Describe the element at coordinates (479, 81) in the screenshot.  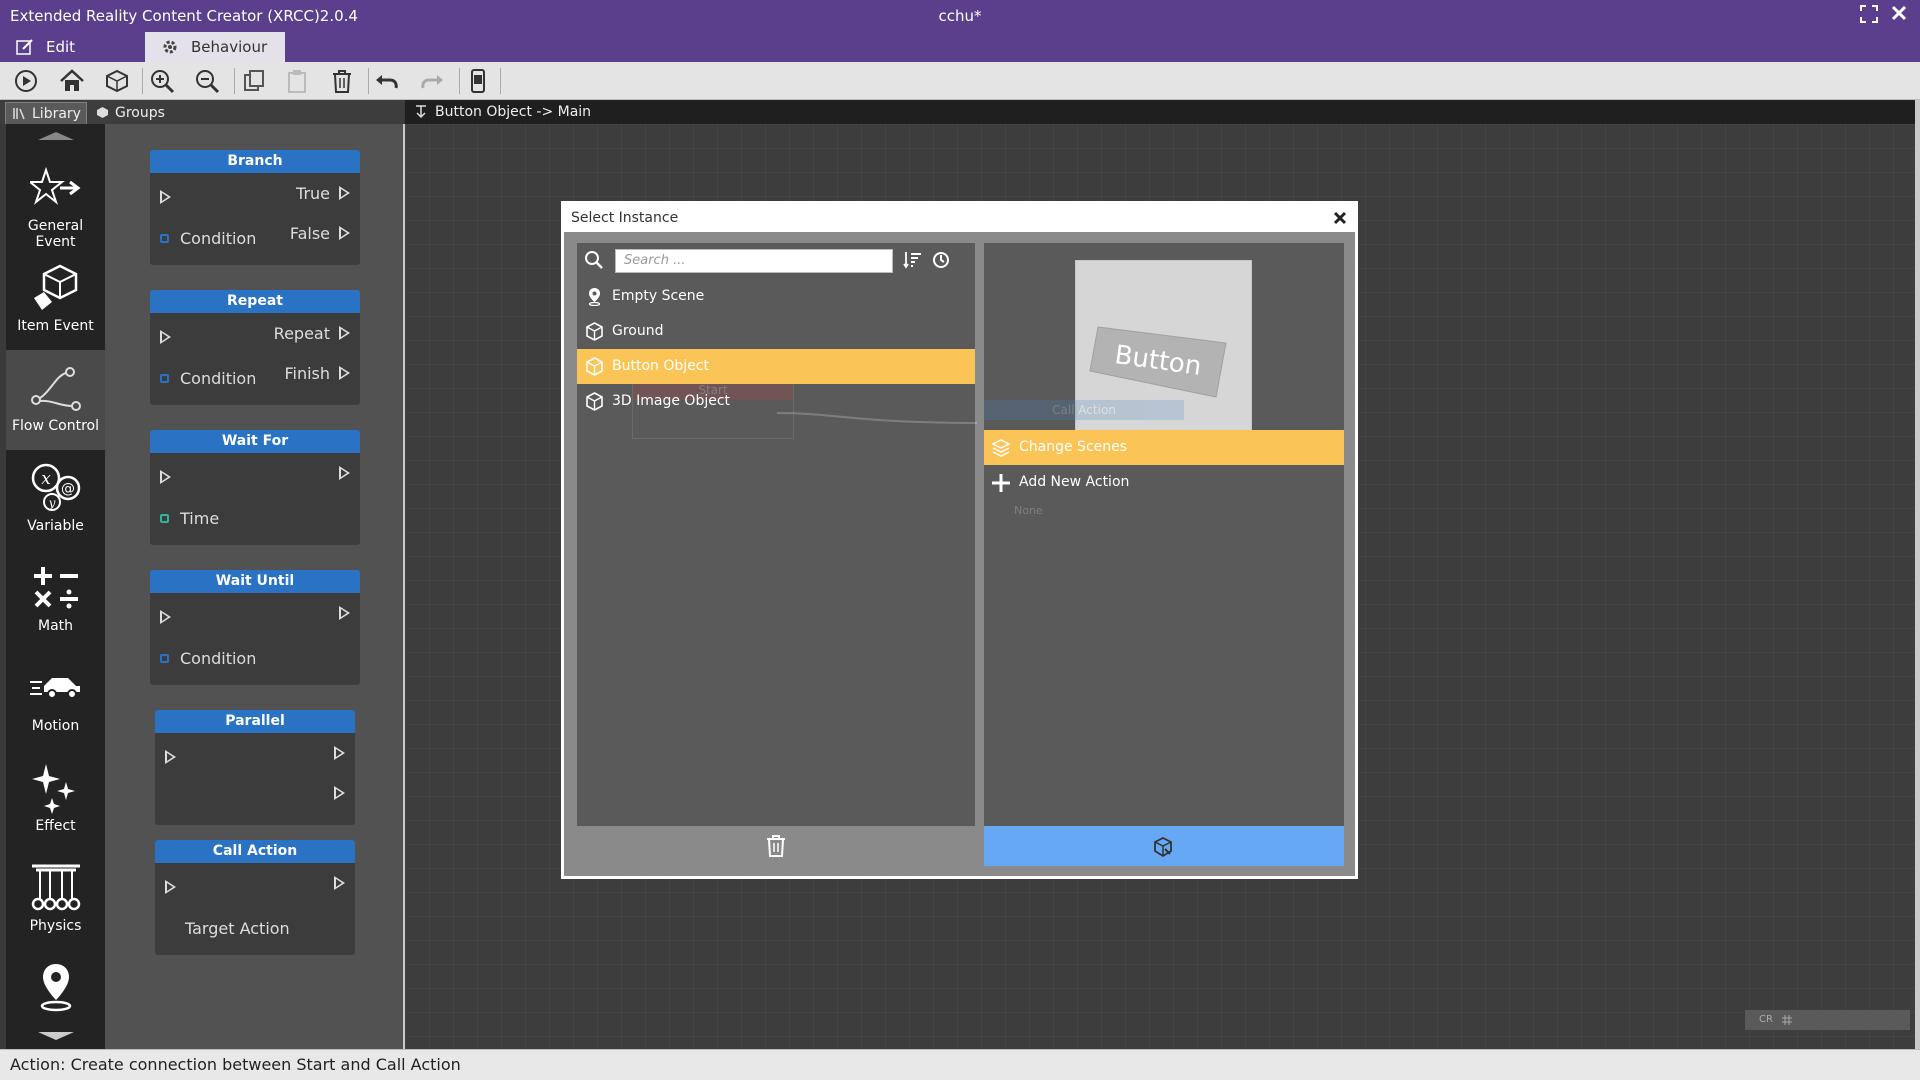
I see `device-preview-button` at that location.